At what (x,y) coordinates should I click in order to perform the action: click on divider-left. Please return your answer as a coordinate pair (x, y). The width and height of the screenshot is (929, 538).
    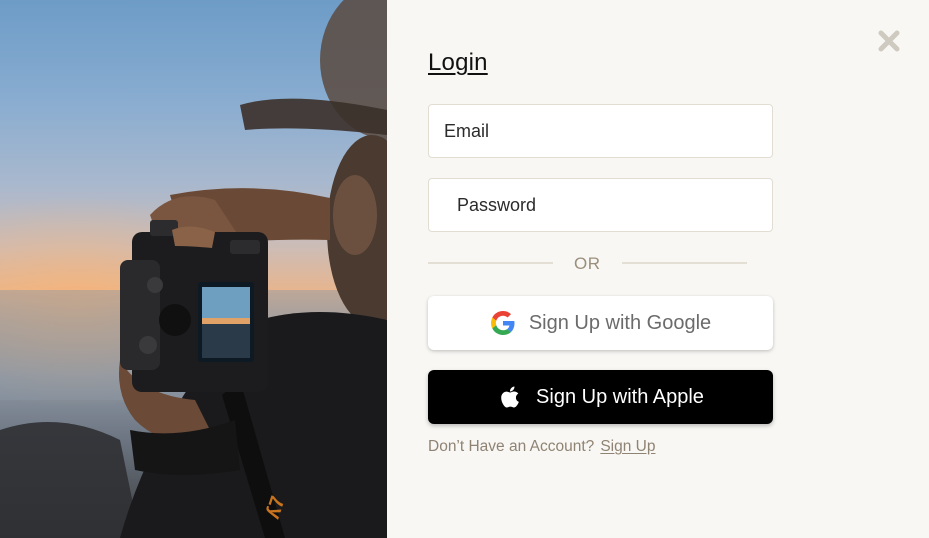
    Looking at the image, I should click on (490, 263).